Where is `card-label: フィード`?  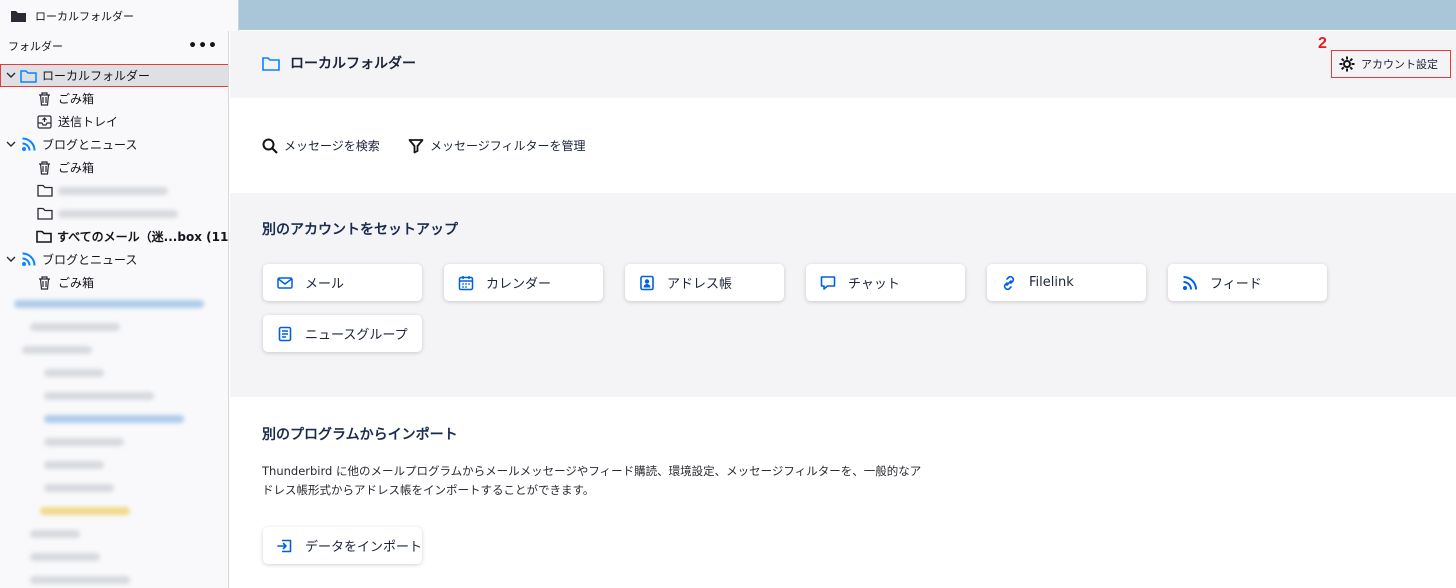 card-label: フィード is located at coordinates (1236, 284).